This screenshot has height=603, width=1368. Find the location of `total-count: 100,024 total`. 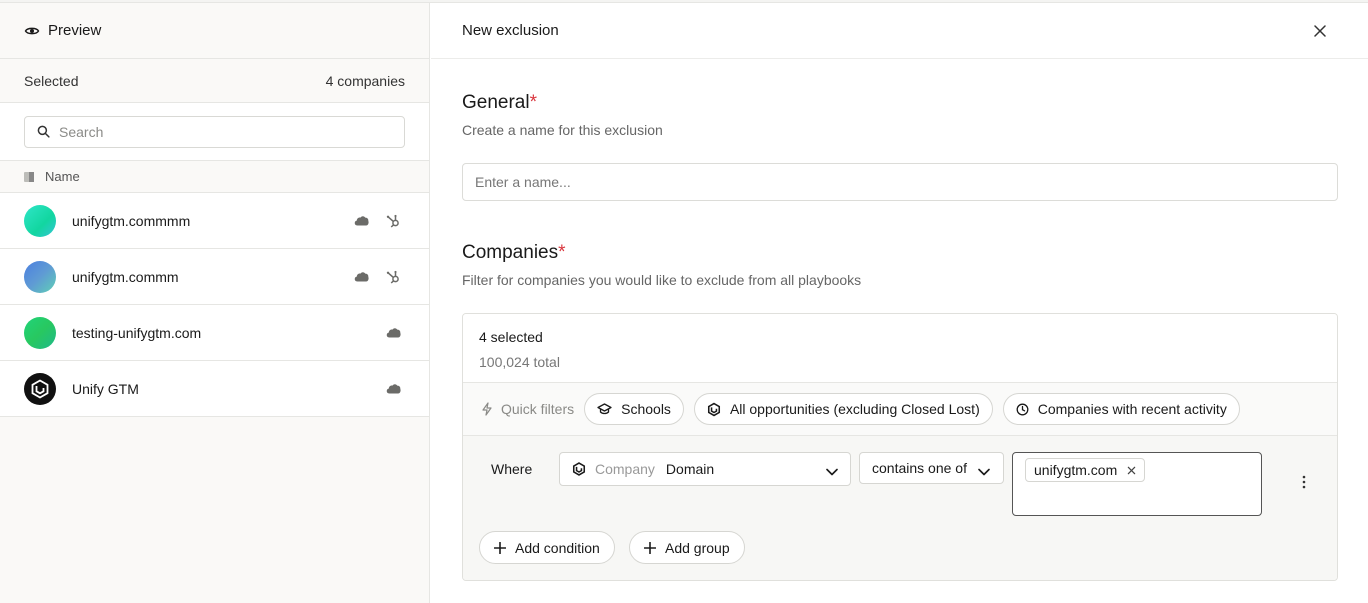

total-count: 100,024 total is located at coordinates (519, 362).